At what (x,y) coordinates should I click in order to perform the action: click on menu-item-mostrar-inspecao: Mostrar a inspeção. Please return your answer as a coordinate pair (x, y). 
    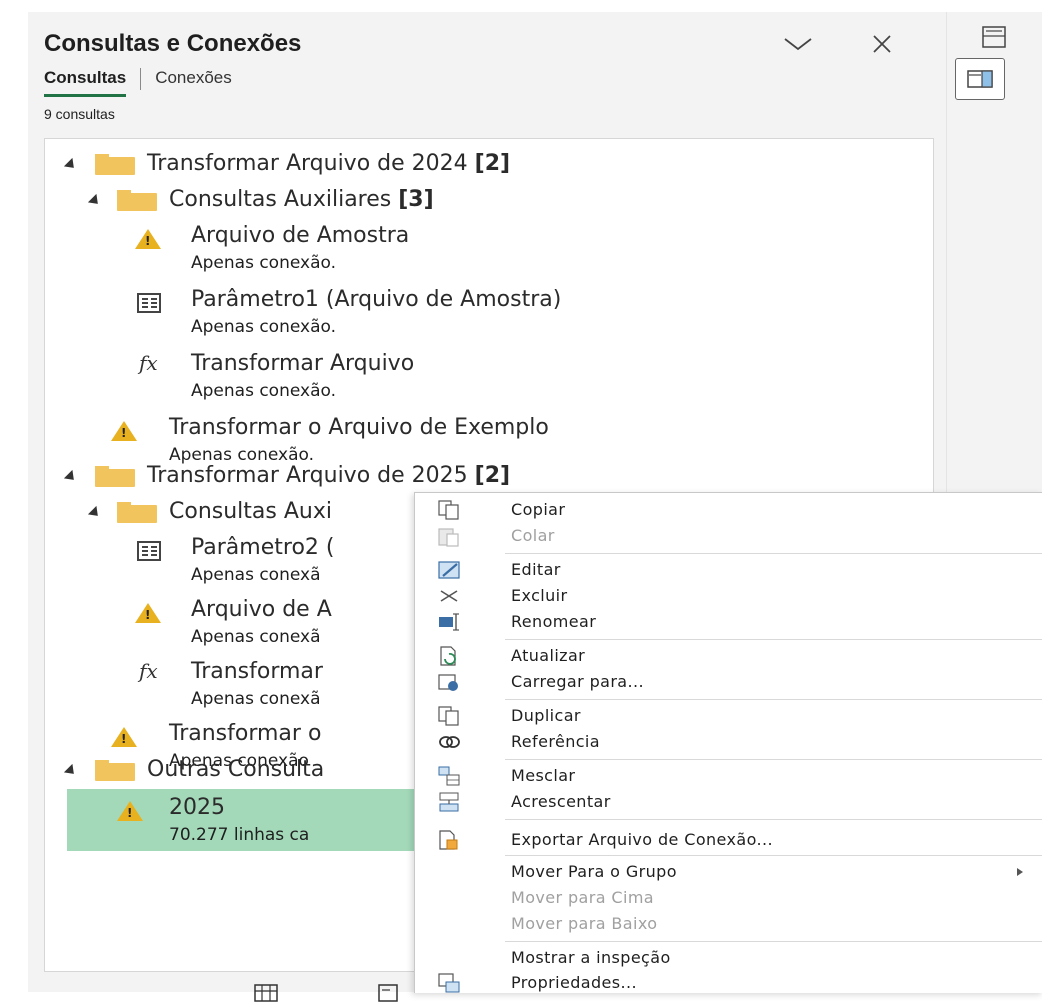
    Looking at the image, I should click on (728, 958).